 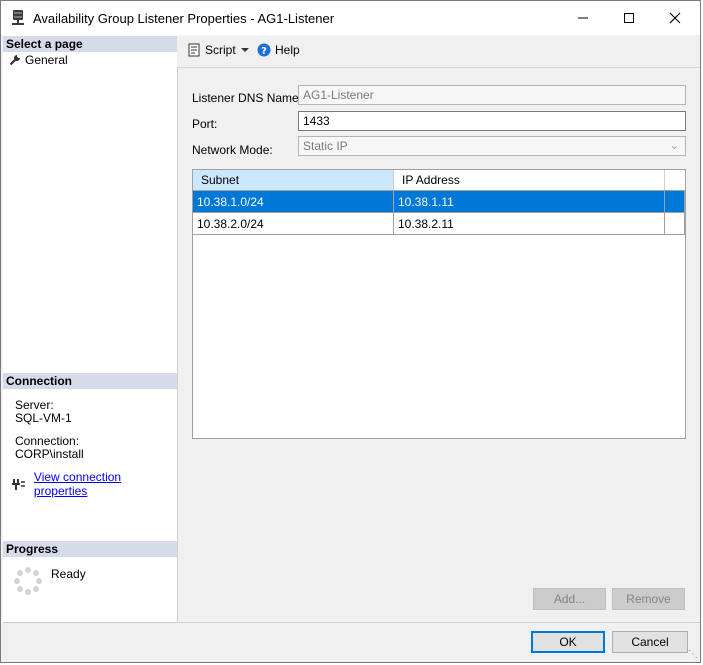 I want to click on remove-button: Remove, so click(x=648, y=599).